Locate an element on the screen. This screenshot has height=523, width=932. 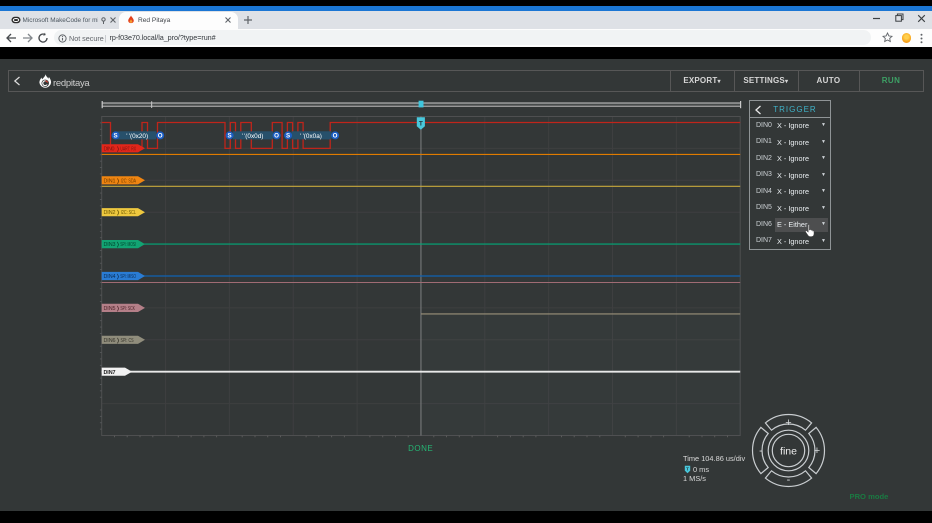
svg-text: DIN0 is located at coordinates (109, 149).